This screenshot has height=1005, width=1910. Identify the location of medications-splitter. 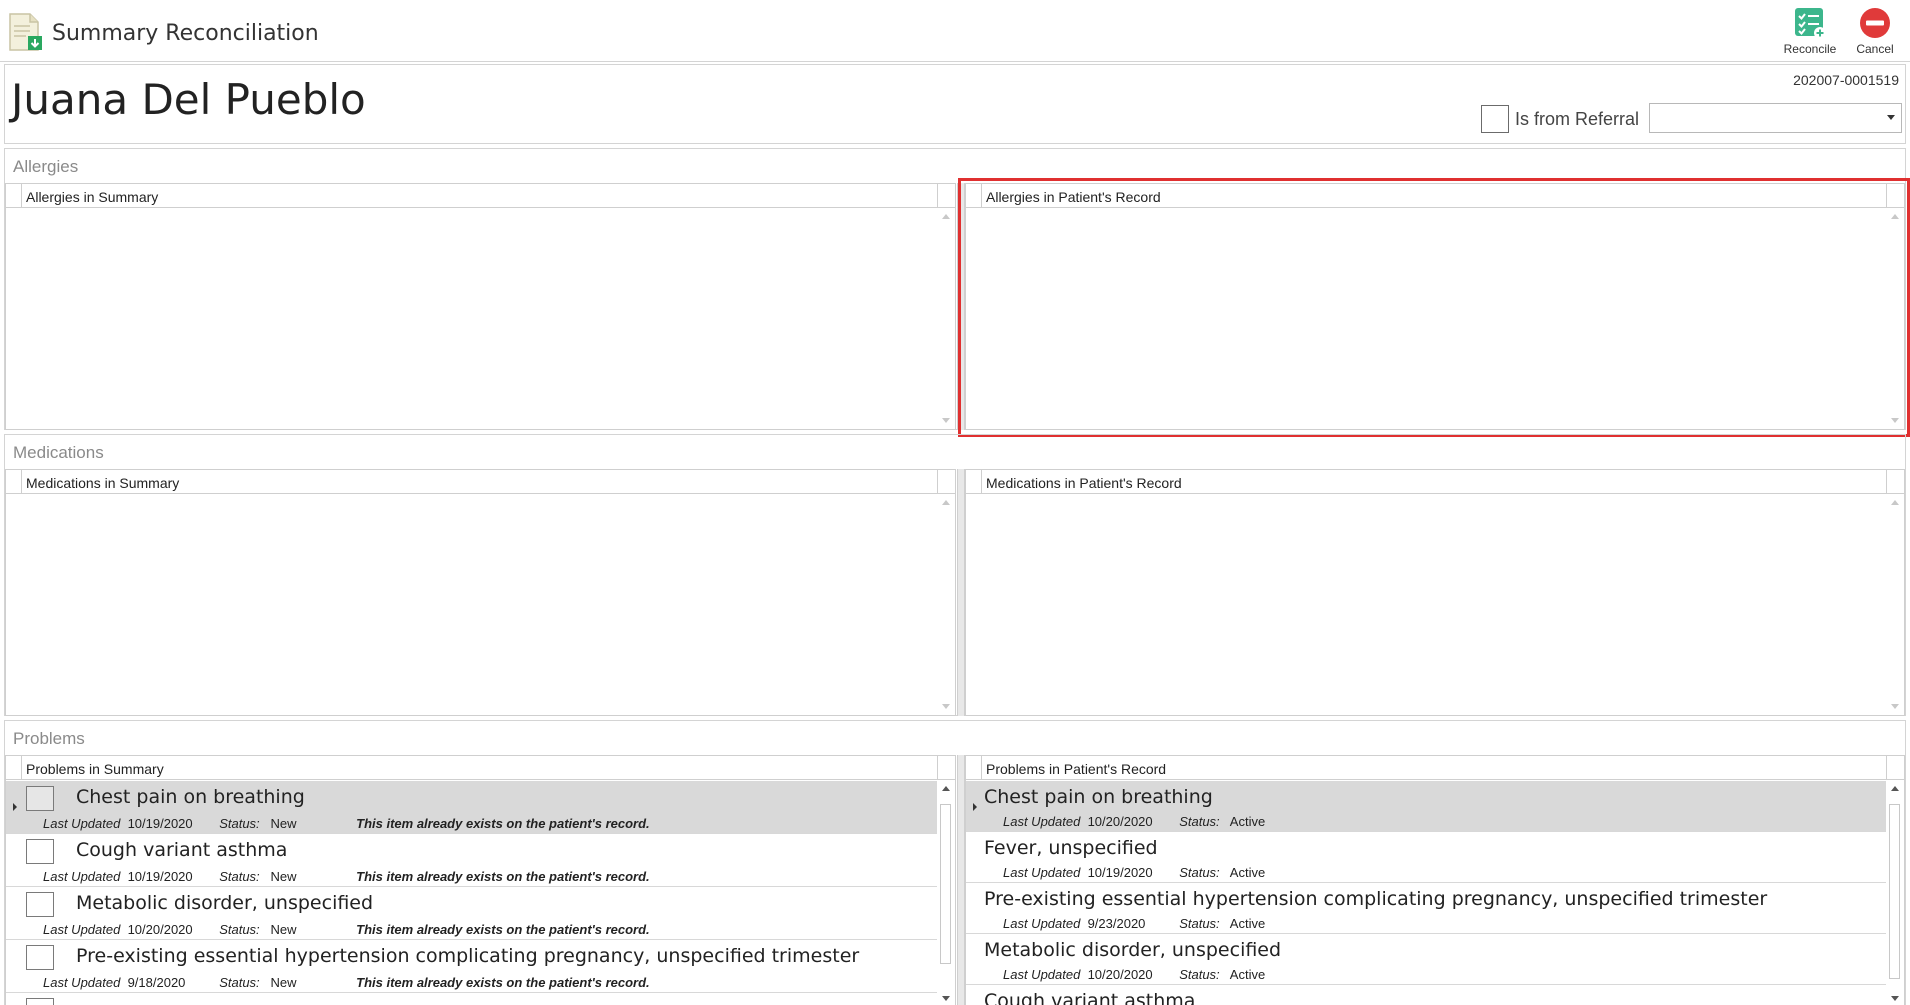
(961, 592).